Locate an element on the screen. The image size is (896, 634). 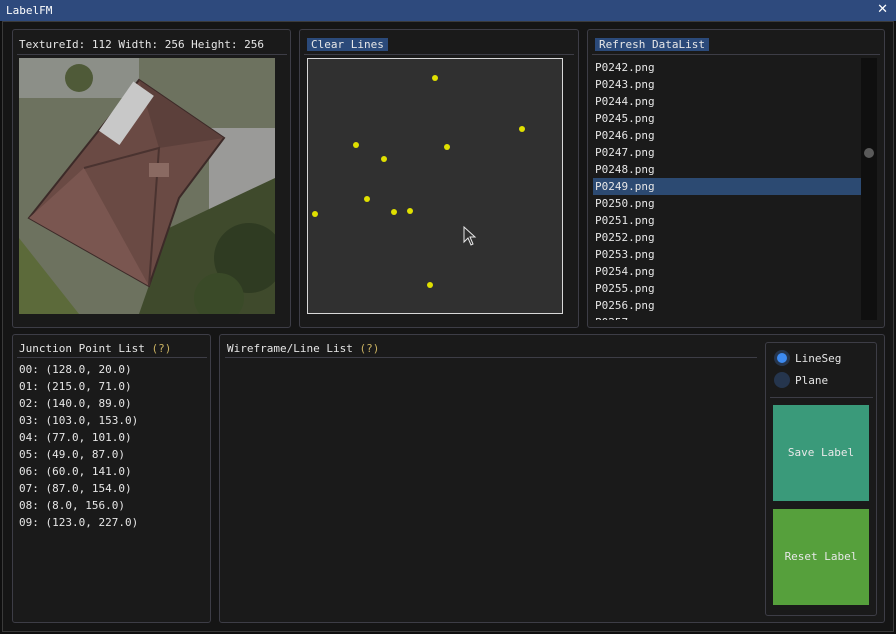
junction-list-item: 07: (87.0, 154.0) is located at coordinates (75, 488).